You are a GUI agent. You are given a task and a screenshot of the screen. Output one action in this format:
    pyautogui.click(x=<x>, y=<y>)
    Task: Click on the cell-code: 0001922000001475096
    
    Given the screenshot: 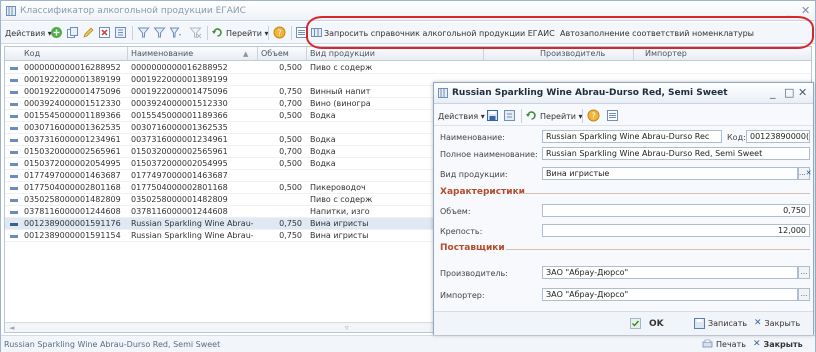 What is the action you would take?
    pyautogui.click(x=72, y=91)
    